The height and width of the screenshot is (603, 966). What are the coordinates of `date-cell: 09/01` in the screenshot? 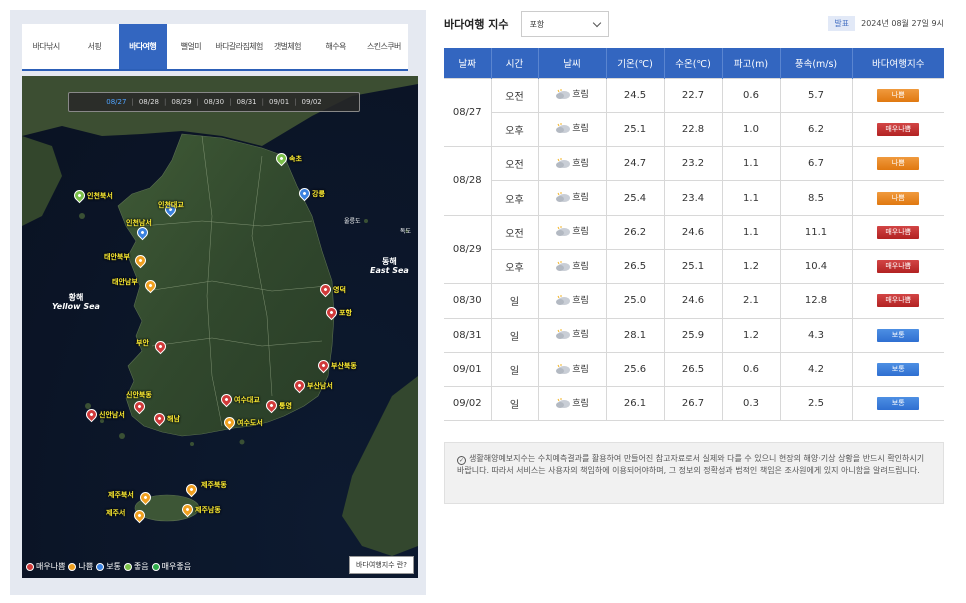 It's located at (468, 369).